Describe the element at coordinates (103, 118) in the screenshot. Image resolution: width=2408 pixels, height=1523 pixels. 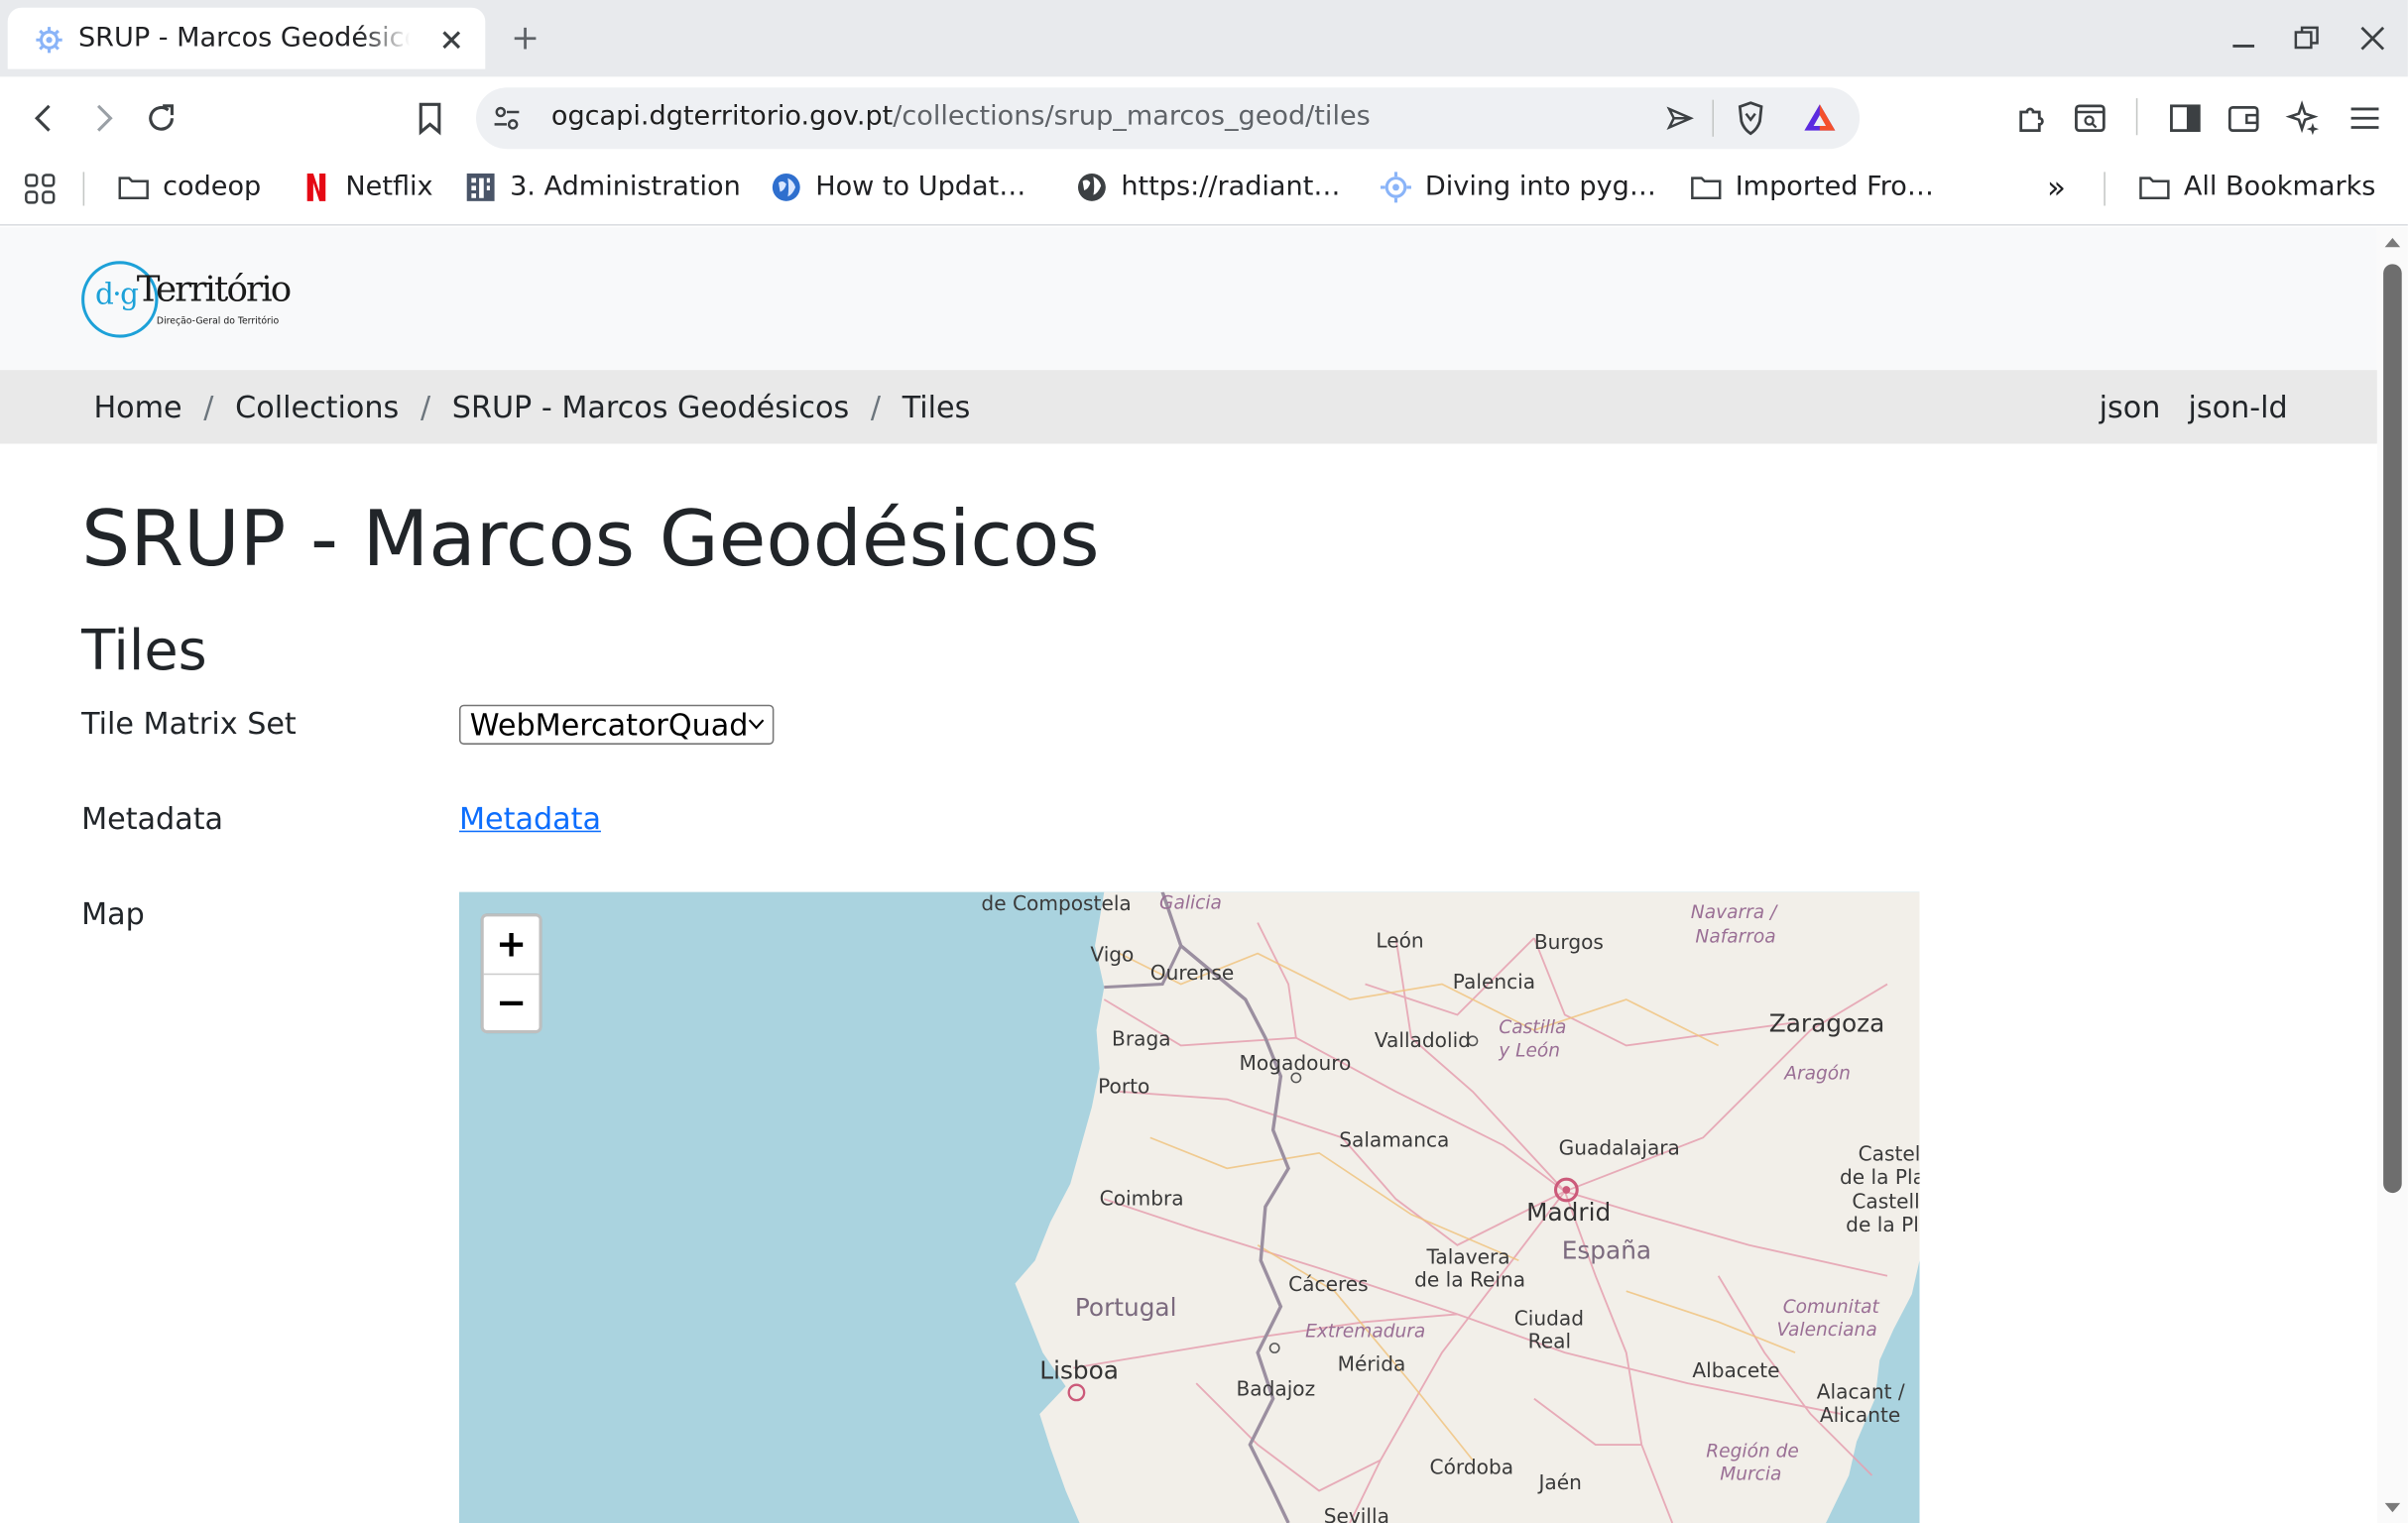
I see `forward-icon` at that location.